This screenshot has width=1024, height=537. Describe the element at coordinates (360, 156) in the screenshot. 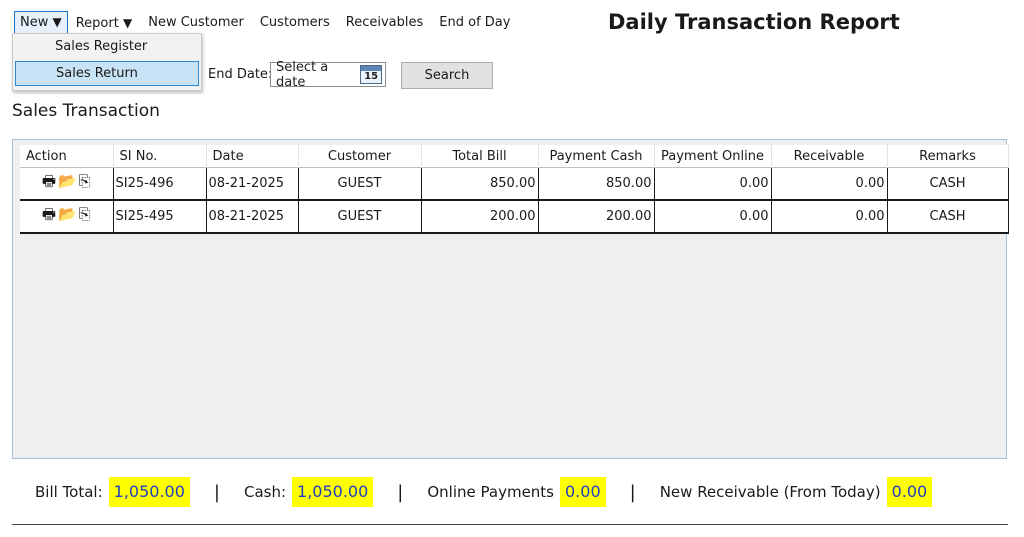

I see `column-header: Customer` at that location.